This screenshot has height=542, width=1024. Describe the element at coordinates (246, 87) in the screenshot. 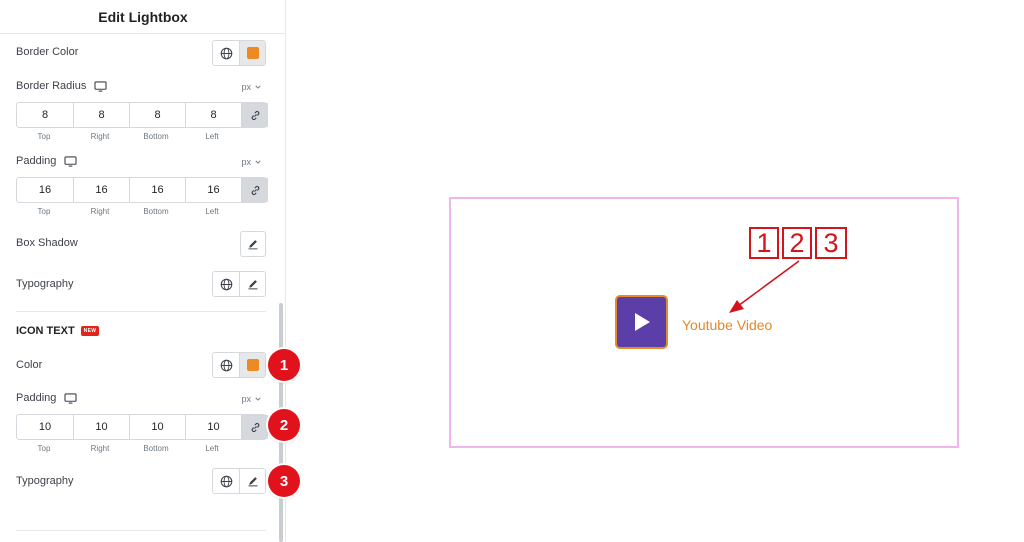

I see `border-radius-unit: px` at that location.